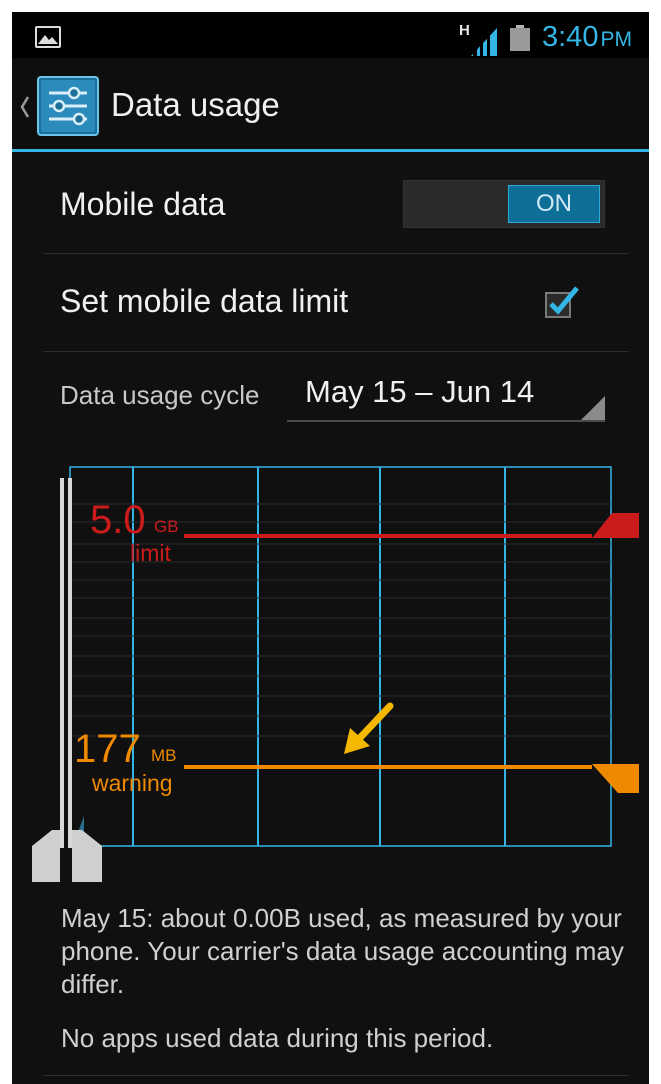 The width and height of the screenshot is (661, 1084). Describe the element at coordinates (464, 30) in the screenshot. I see `network-type-badge: H` at that location.